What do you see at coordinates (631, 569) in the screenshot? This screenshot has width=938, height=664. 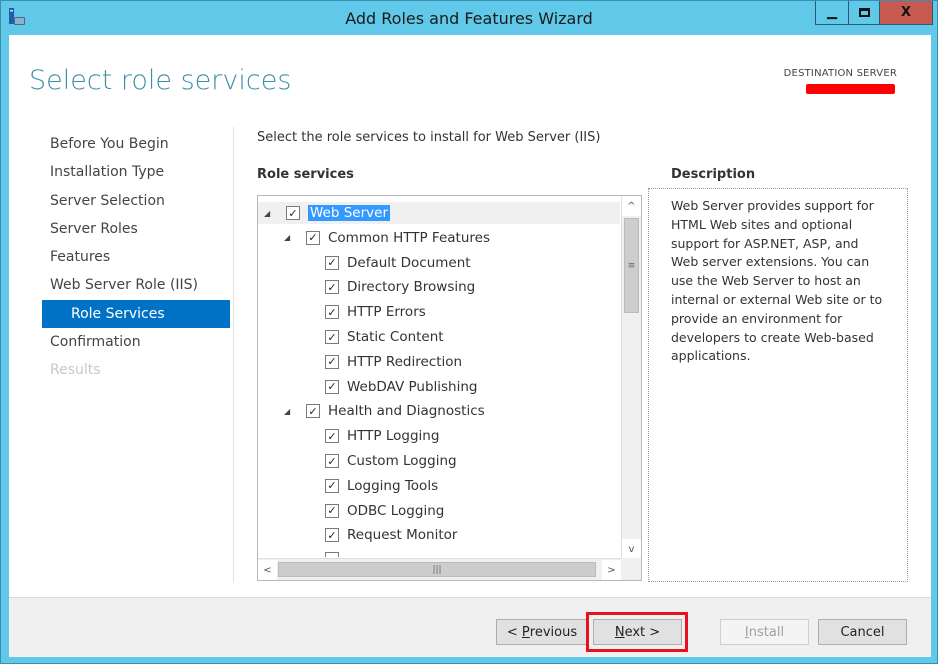 I see `scrollbar-corner` at bounding box center [631, 569].